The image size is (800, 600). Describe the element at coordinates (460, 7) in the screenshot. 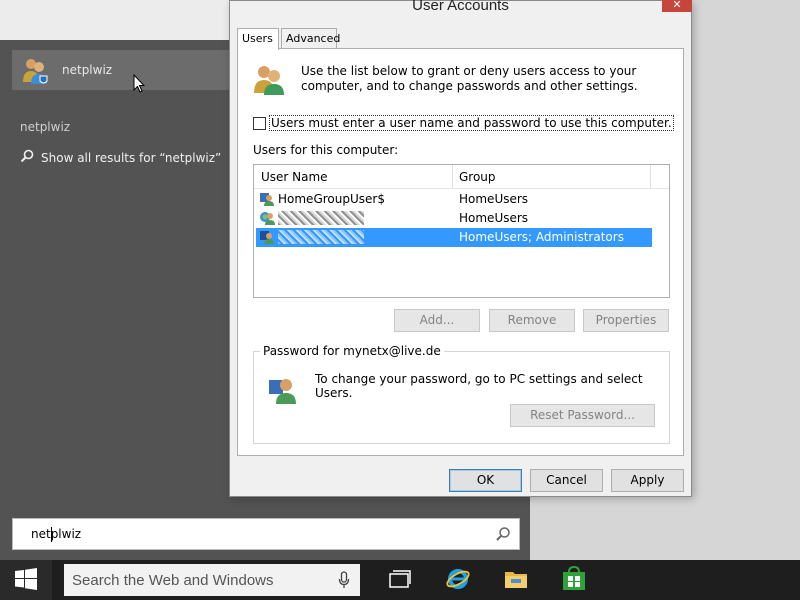

I see `dialog-title: User Accounts` at that location.